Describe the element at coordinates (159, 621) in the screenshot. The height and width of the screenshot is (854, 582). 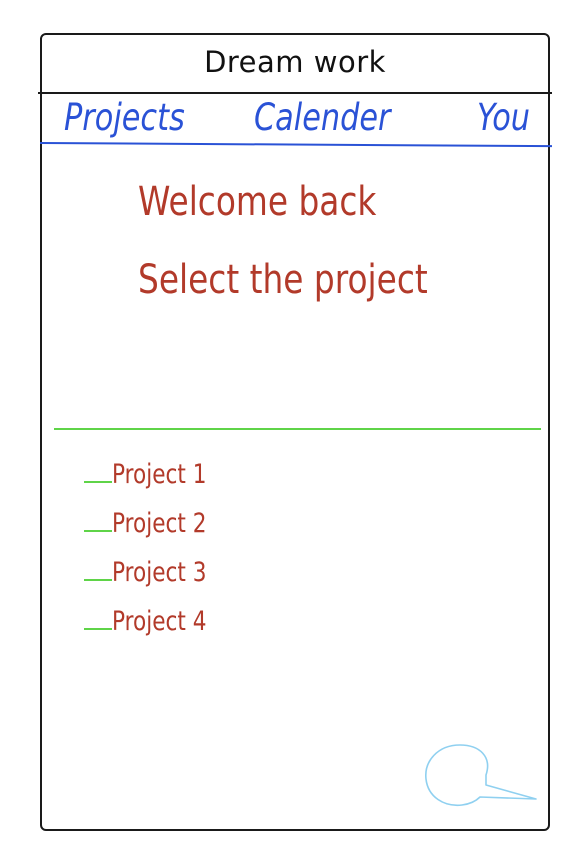
I see `project-label: Project 4` at that location.